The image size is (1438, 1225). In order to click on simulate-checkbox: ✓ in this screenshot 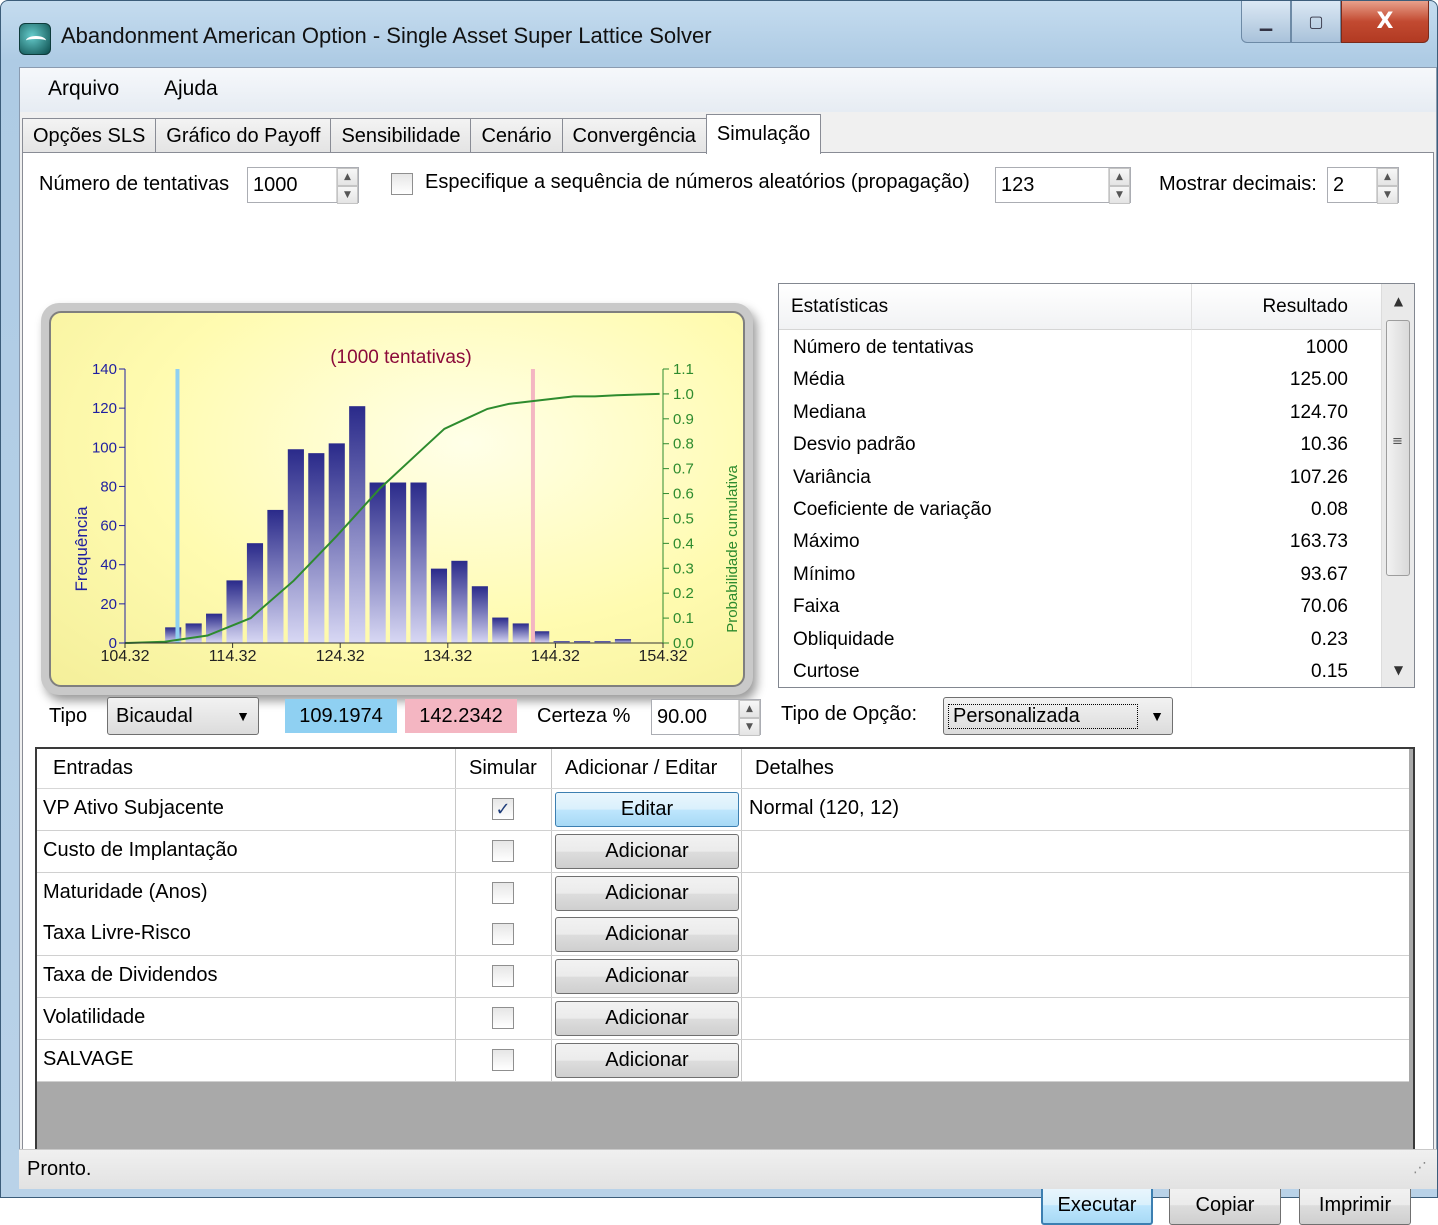, I will do `click(503, 809)`.